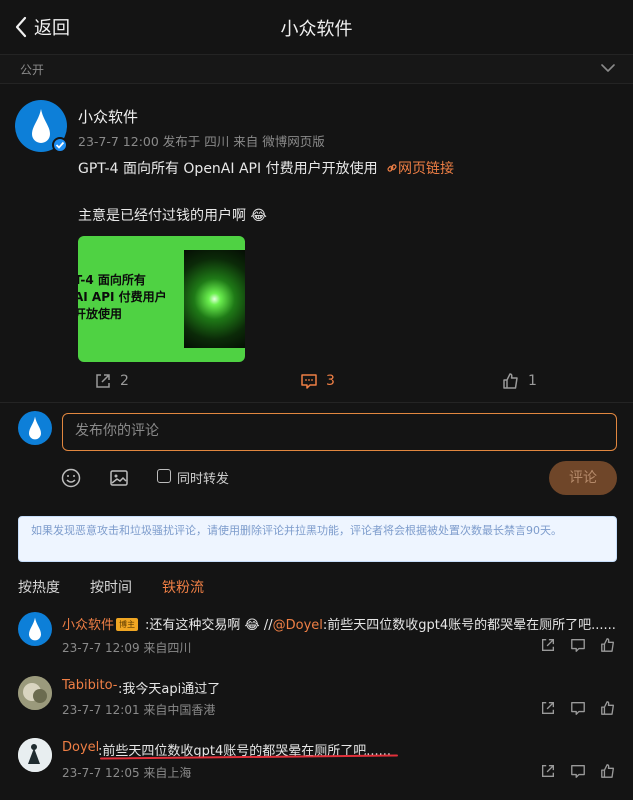 The height and width of the screenshot is (800, 633). I want to click on submit-comment-button: 评论, so click(583, 478).